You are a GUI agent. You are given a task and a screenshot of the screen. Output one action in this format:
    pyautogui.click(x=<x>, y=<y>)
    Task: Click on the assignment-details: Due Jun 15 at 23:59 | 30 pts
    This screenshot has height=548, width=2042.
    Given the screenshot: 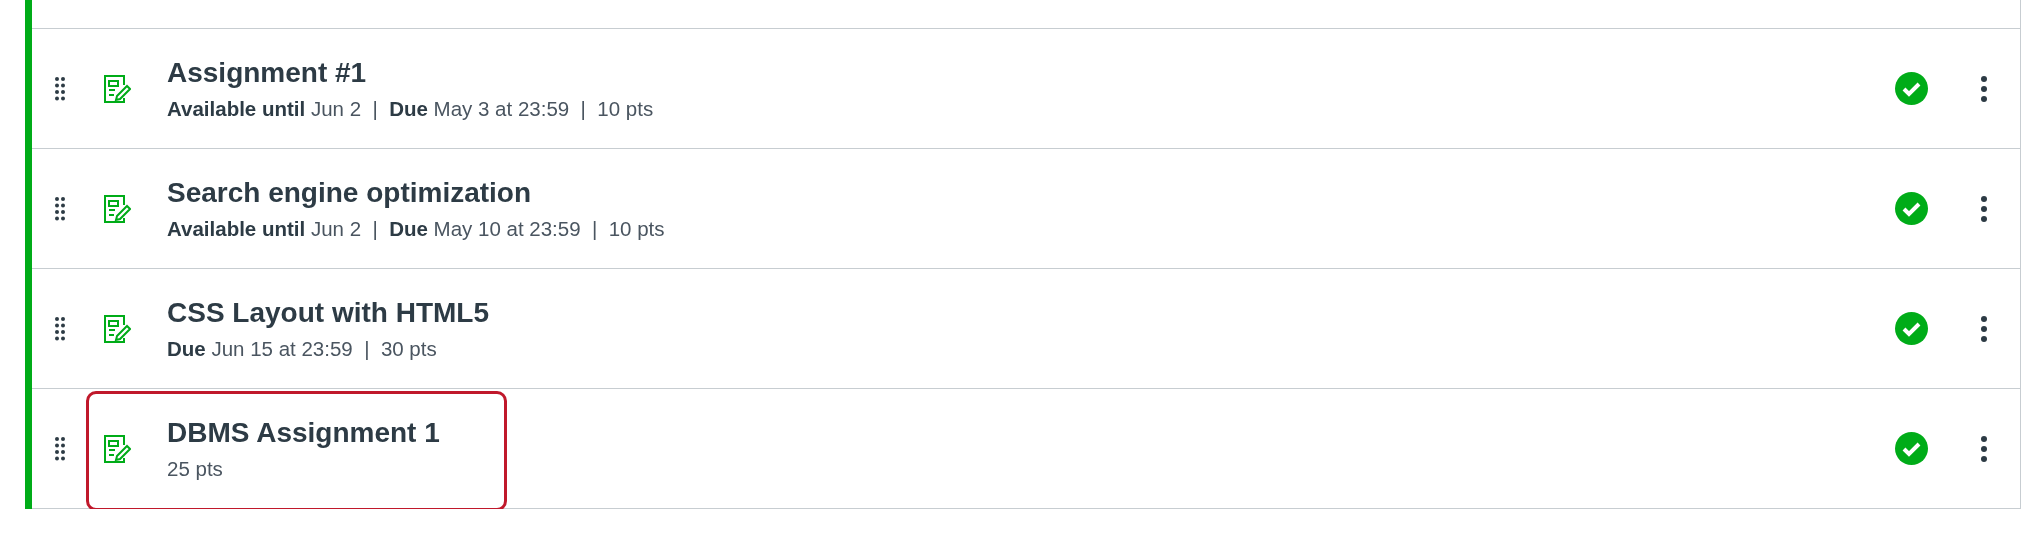 What is the action you would take?
    pyautogui.click(x=302, y=348)
    